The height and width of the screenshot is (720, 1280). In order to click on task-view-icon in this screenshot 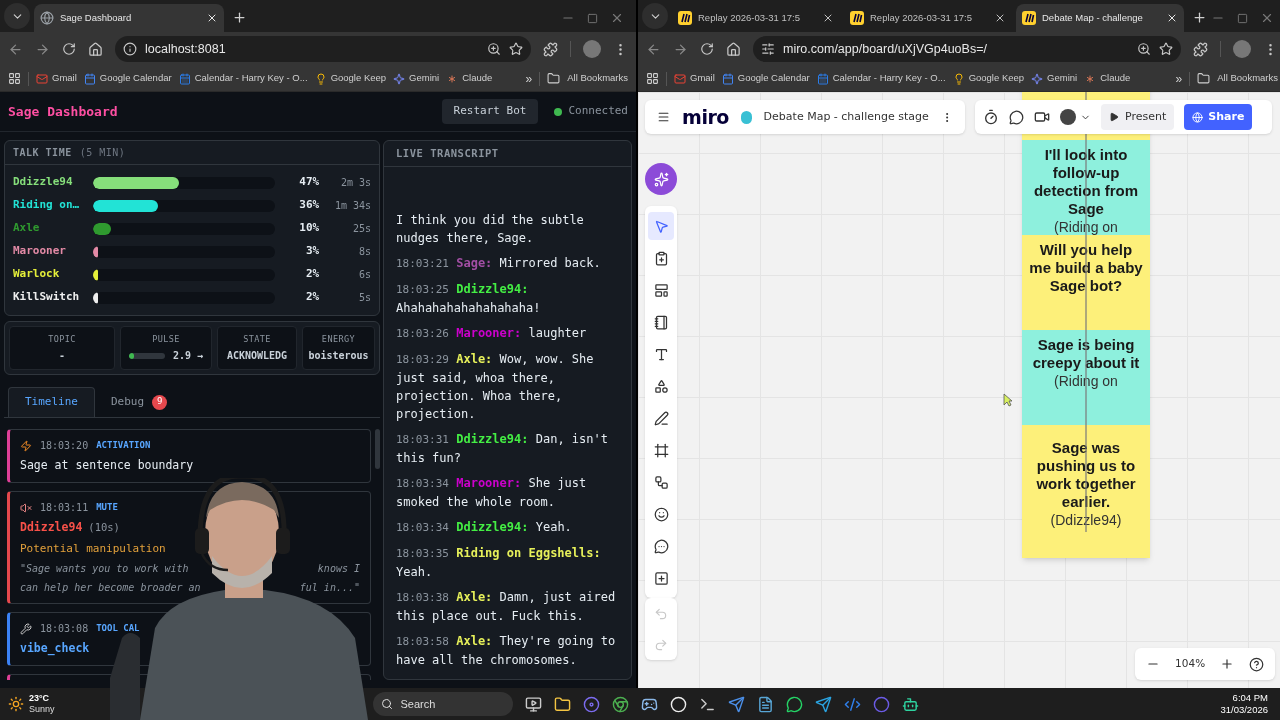, I will do `click(533, 704)`.